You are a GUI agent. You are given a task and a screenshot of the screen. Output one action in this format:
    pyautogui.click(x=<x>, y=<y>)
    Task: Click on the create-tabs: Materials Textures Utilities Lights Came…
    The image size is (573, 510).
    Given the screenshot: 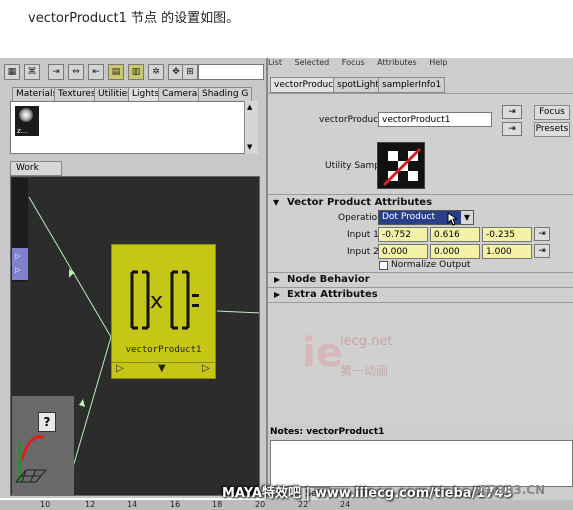 What is the action you would take?
    pyautogui.click(x=136, y=94)
    